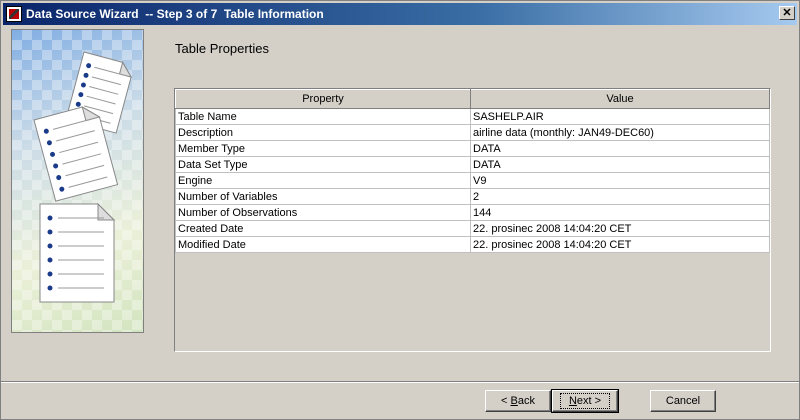  I want to click on table-row: Number of Observations 144, so click(472, 212).